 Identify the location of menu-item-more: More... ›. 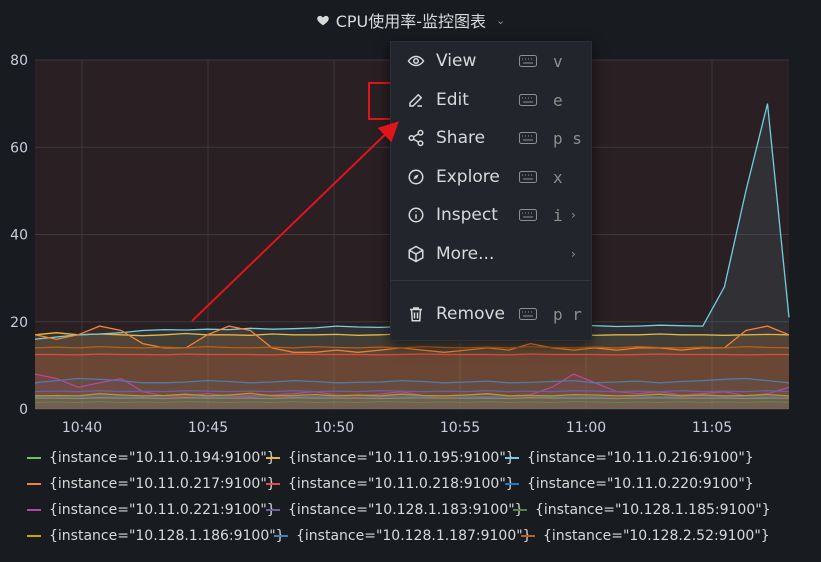
(491, 254).